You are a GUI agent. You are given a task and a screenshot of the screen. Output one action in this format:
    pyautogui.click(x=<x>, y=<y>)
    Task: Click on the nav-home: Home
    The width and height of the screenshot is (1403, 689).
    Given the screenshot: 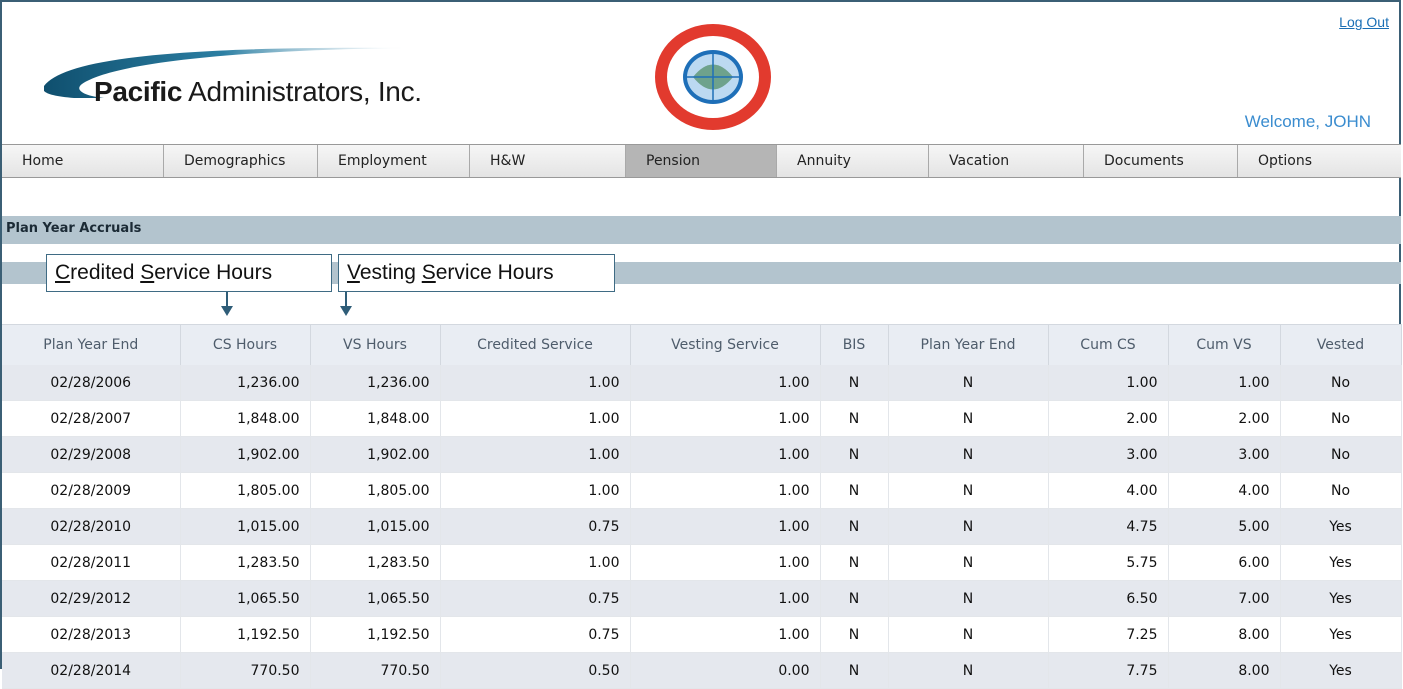 What is the action you would take?
    pyautogui.click(x=83, y=161)
    